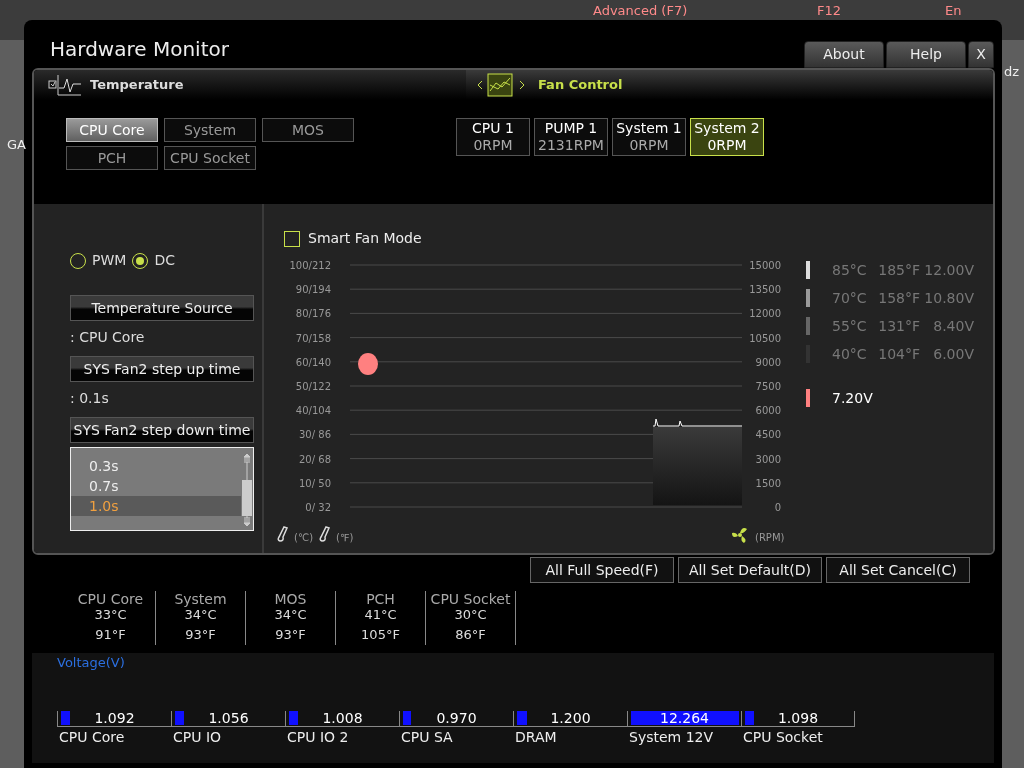 The height and width of the screenshot is (768, 1024). Describe the element at coordinates (315, 459) in the screenshot. I see `axis-tick: 20/ 68` at that location.